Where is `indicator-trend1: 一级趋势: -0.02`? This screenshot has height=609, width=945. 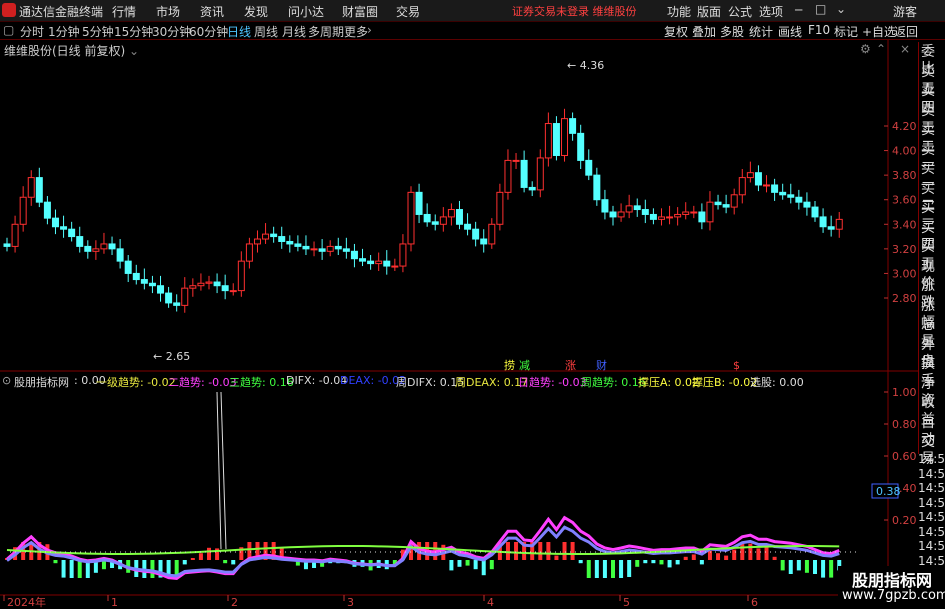
indicator-trend1: 一级趋势: -0.02 is located at coordinates (136, 382).